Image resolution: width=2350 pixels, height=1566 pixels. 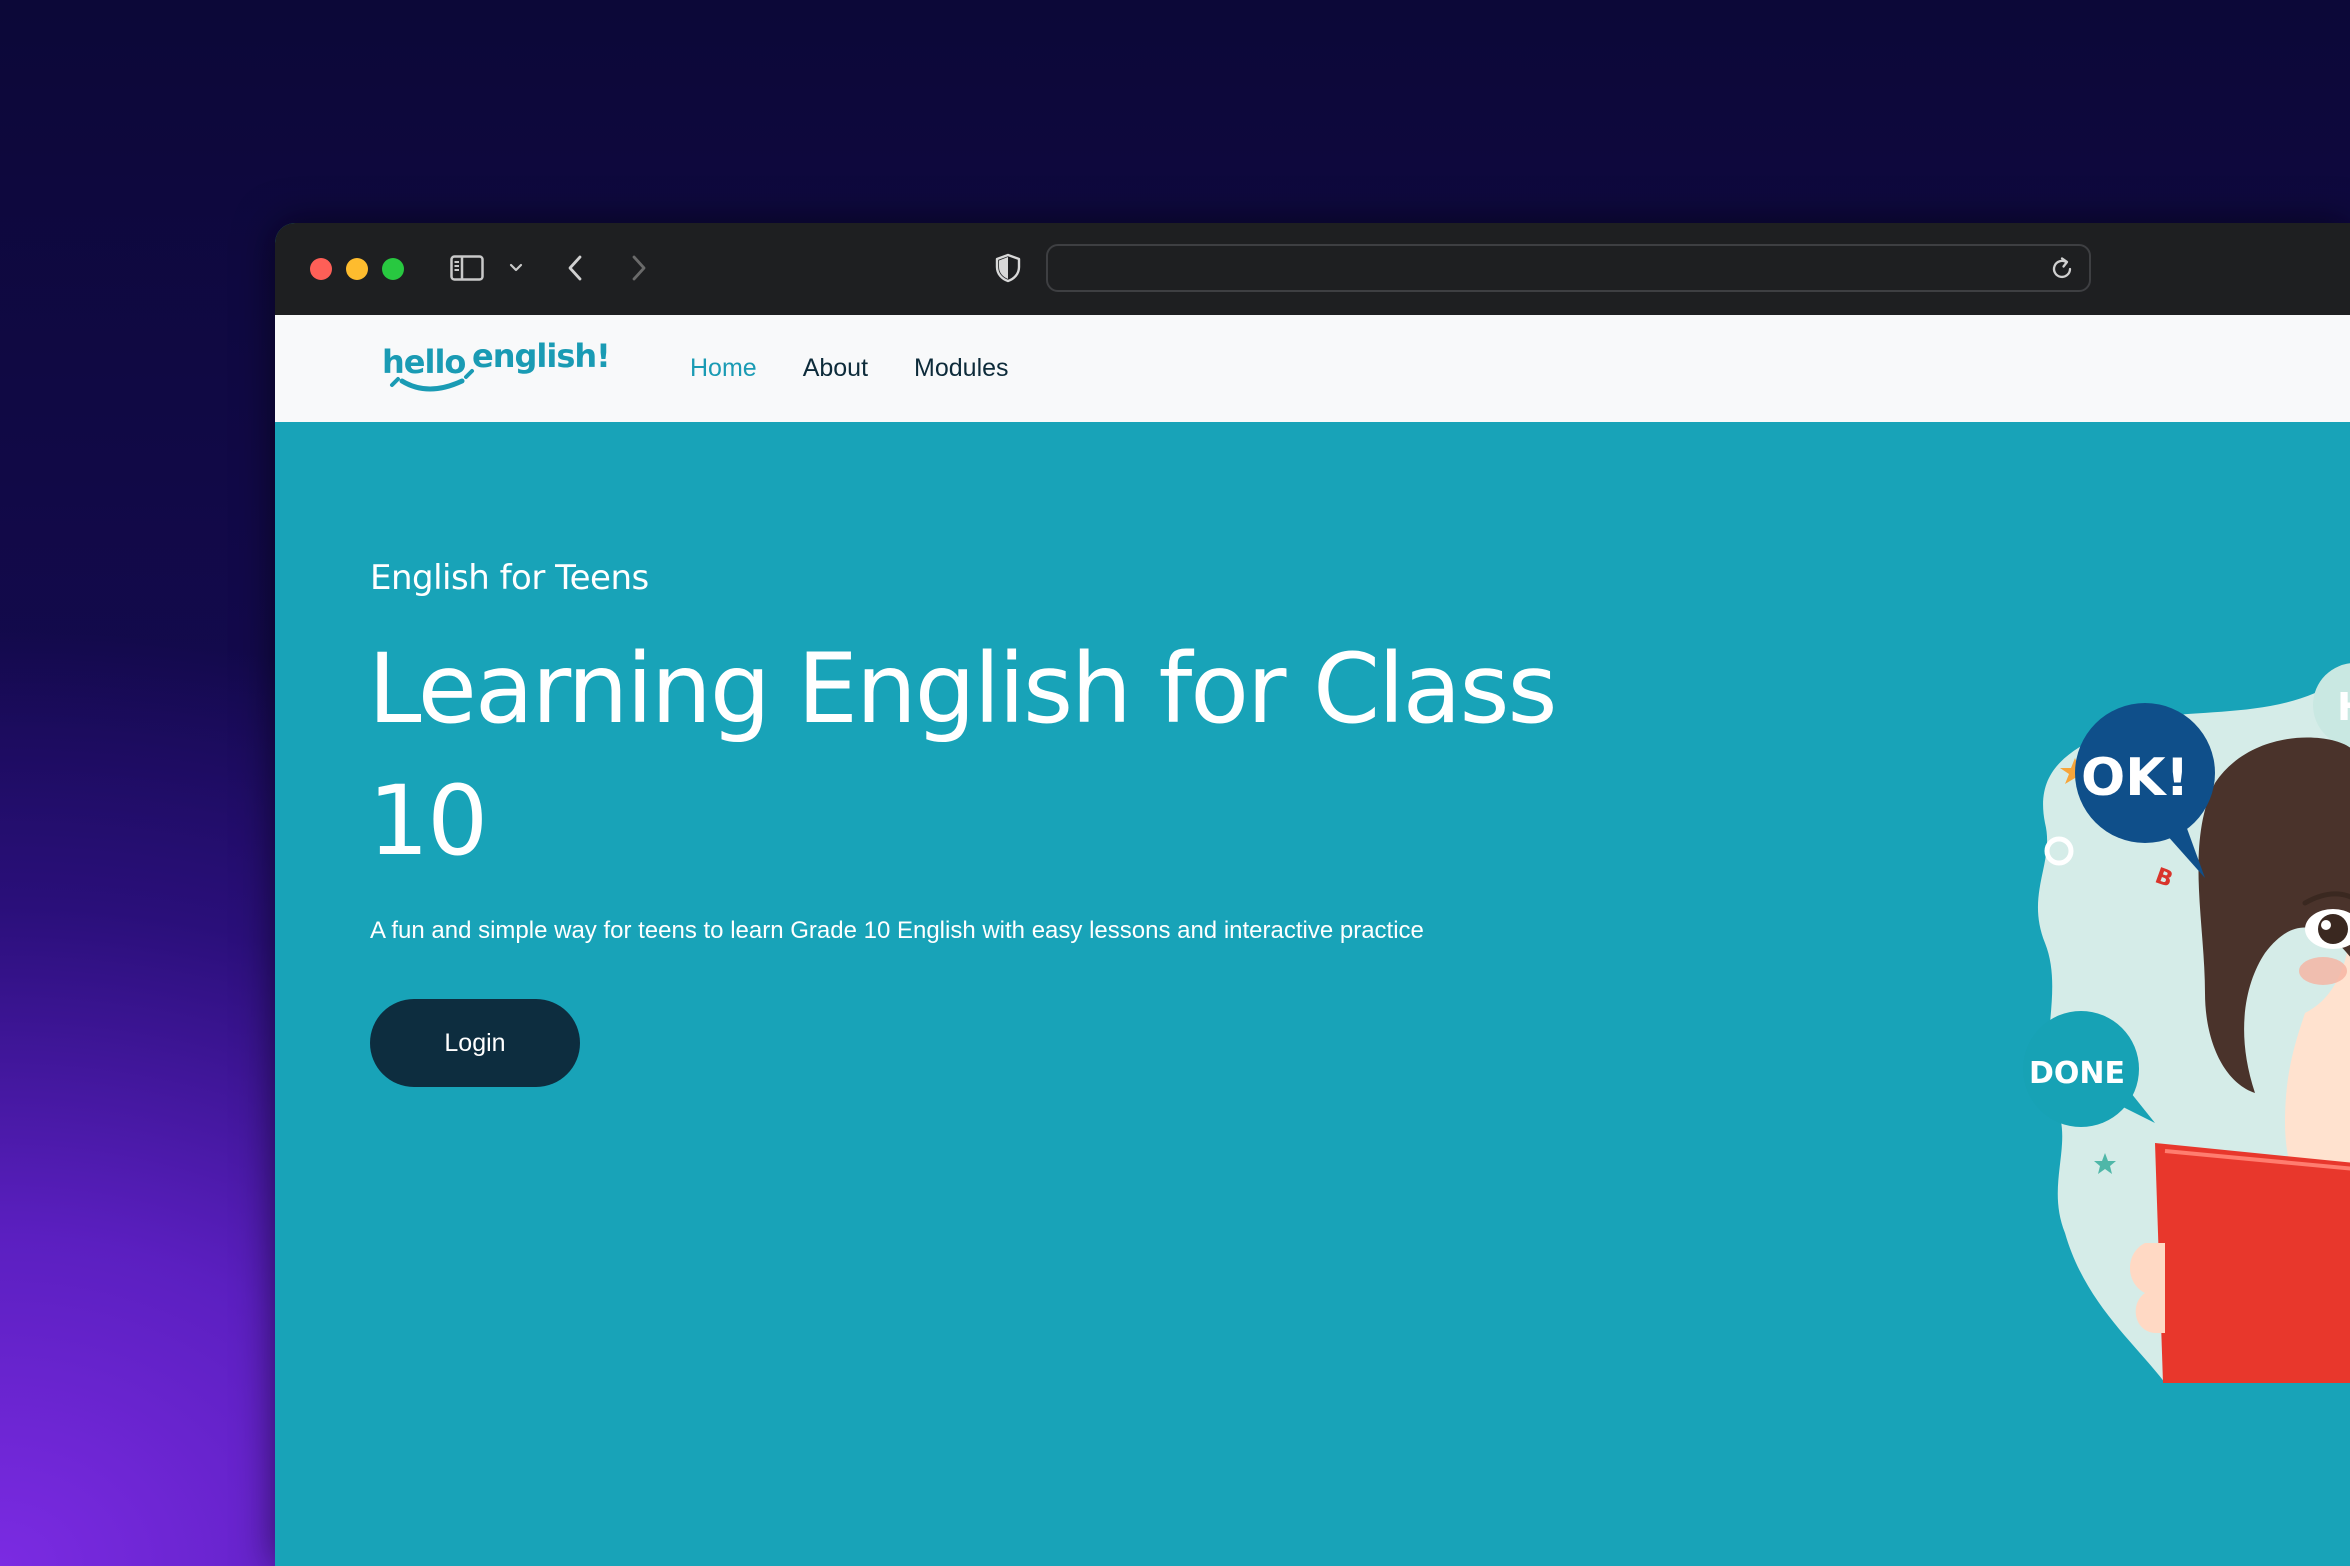 I want to click on nav-modules-link: Modules, so click(x=961, y=368).